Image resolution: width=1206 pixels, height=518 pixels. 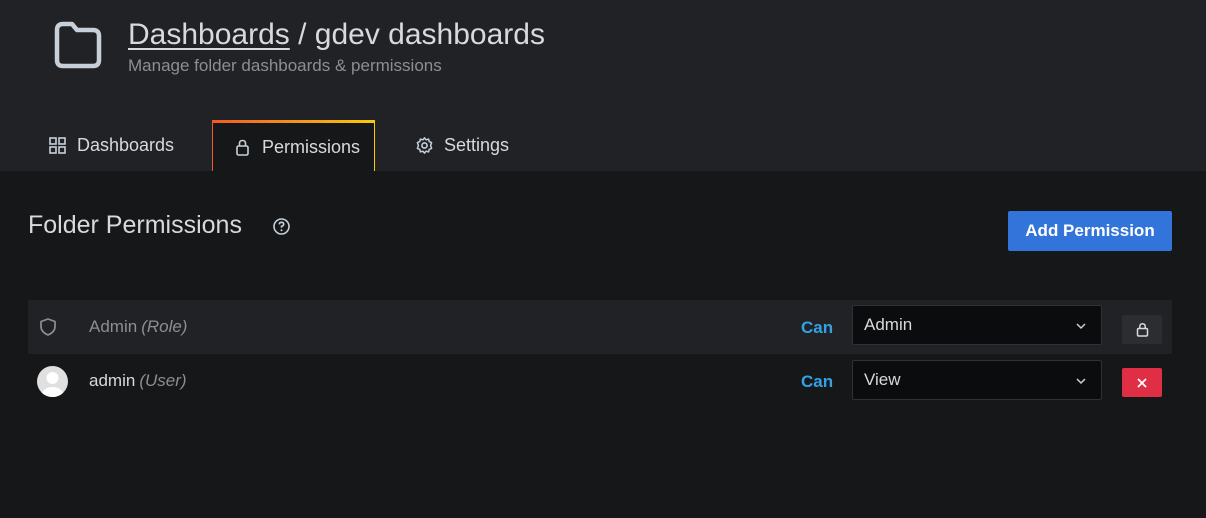 What do you see at coordinates (1090, 231) in the screenshot?
I see `add-permission-button: Add Permission` at bounding box center [1090, 231].